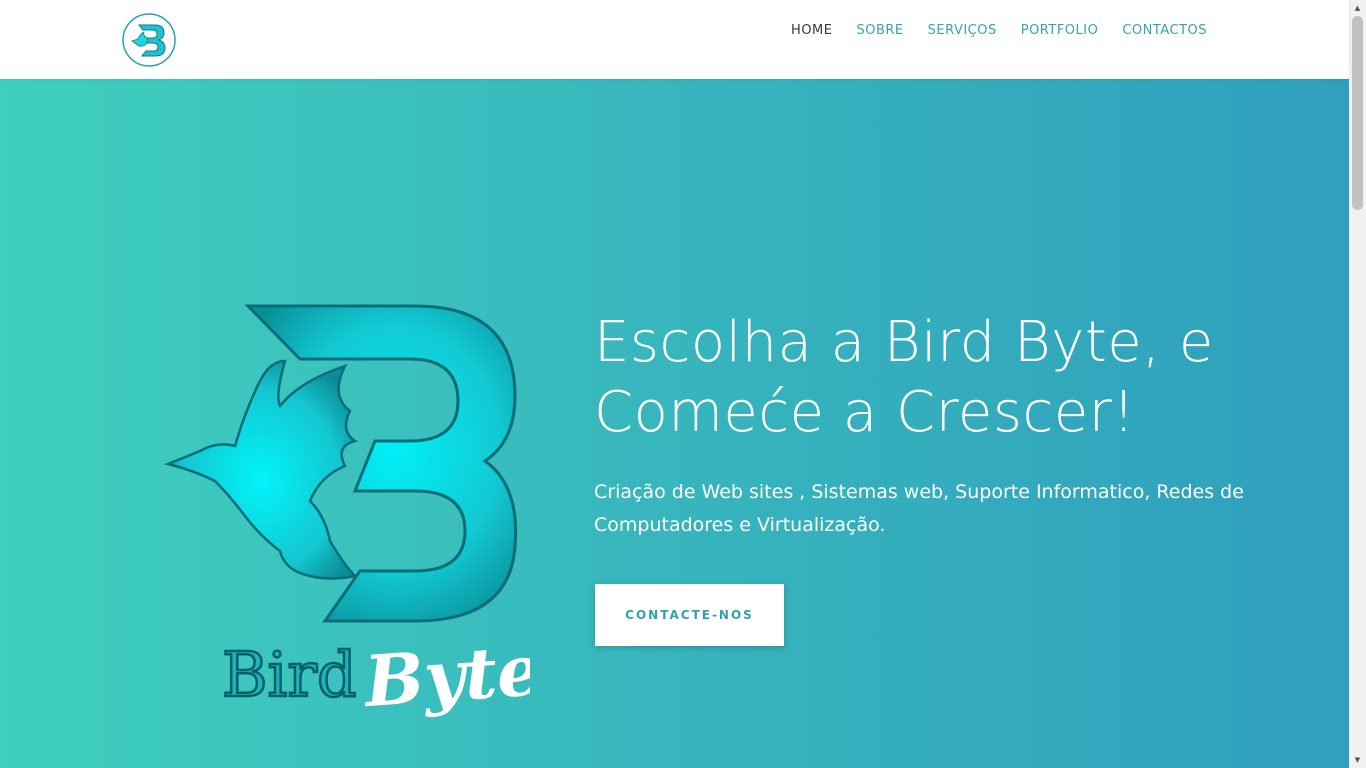  I want to click on hero-headline: Escolha a Bird Byte, e Comeće a Crescer!, so click(934, 378).